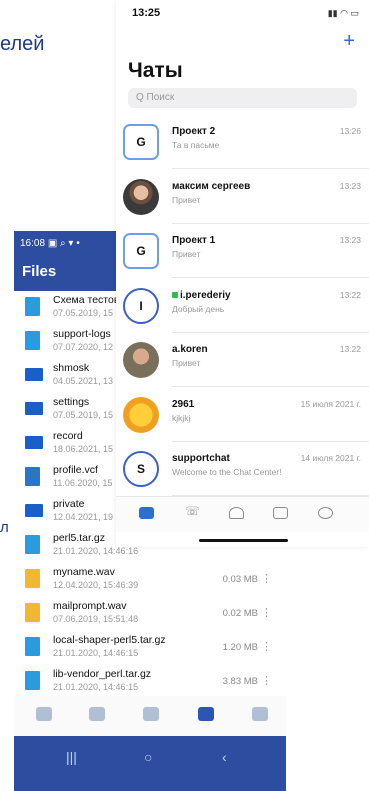 The image size is (369, 791). What do you see at coordinates (194, 131) in the screenshot?
I see `chat-name: Проект 2` at bounding box center [194, 131].